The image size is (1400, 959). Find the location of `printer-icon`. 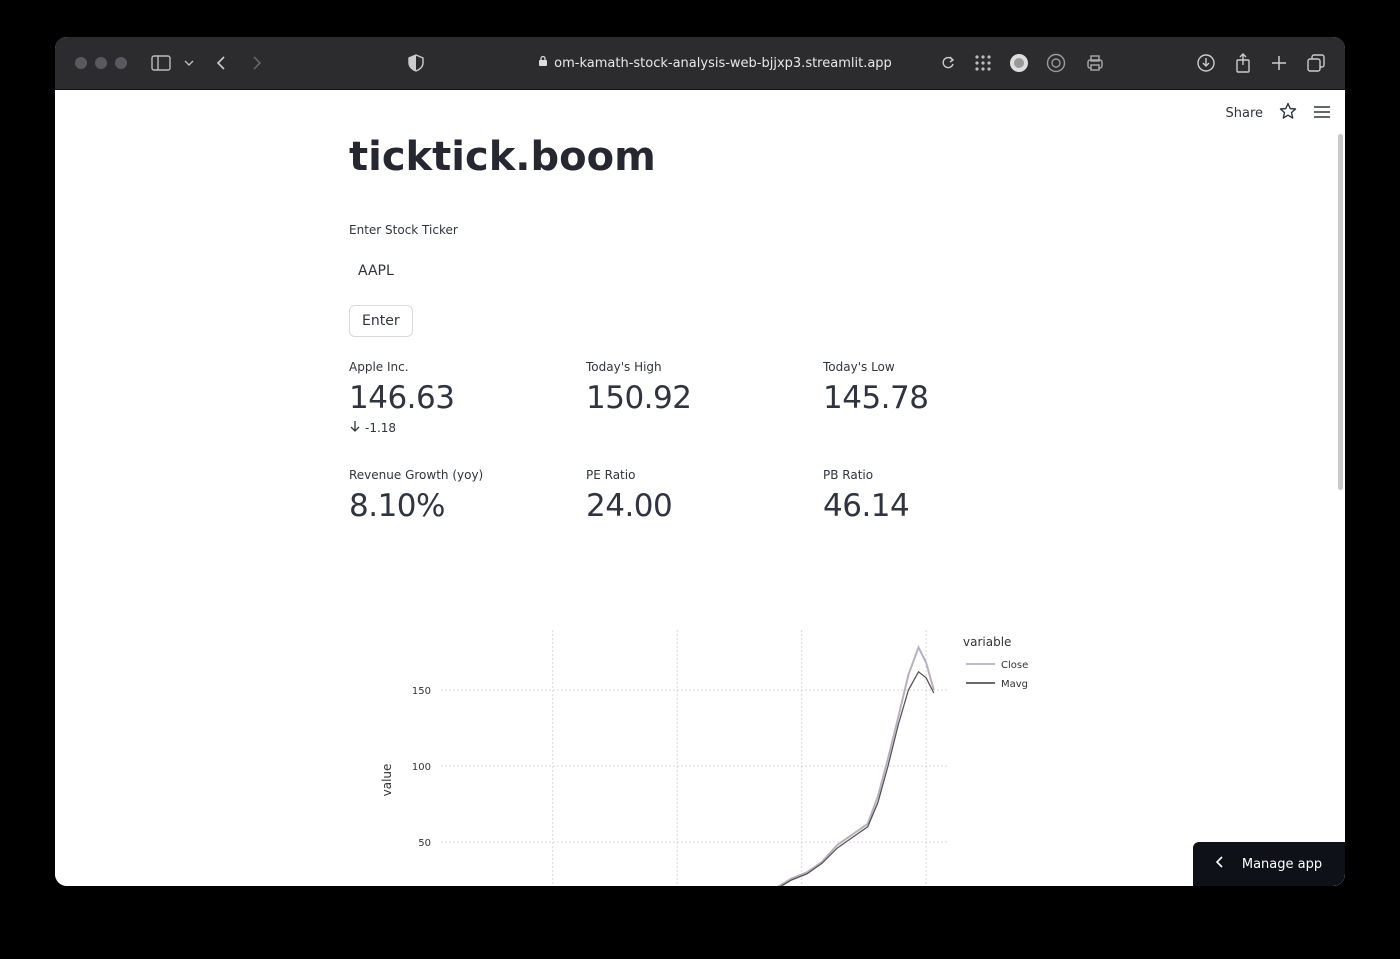

printer-icon is located at coordinates (1095, 63).